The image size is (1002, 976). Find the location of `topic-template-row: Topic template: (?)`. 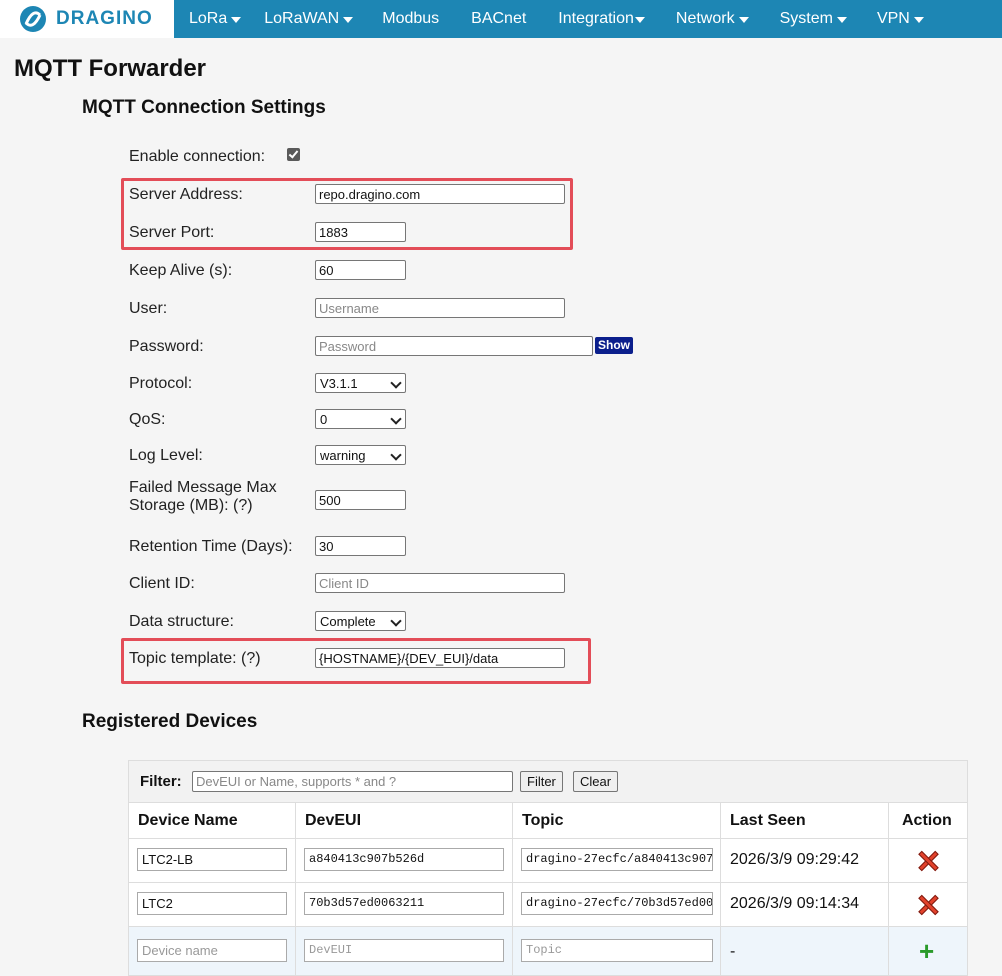

topic-template-row: Topic template: (?) is located at coordinates (479, 659).